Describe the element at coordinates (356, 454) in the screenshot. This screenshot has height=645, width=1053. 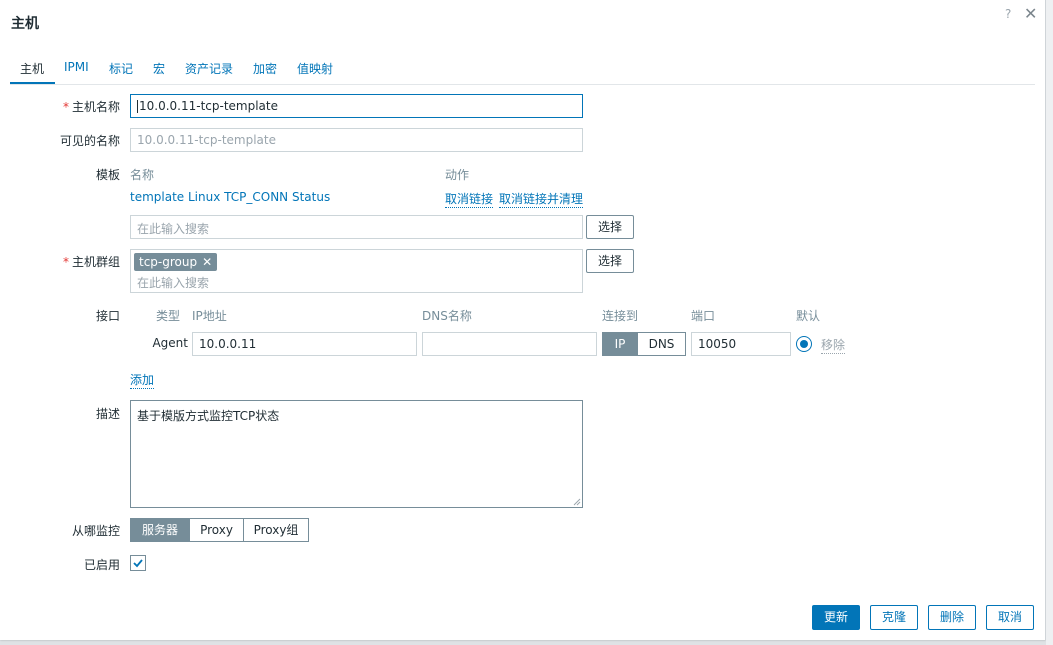
I see `description-textarea: 基于模版方式监控TCP状态` at that location.